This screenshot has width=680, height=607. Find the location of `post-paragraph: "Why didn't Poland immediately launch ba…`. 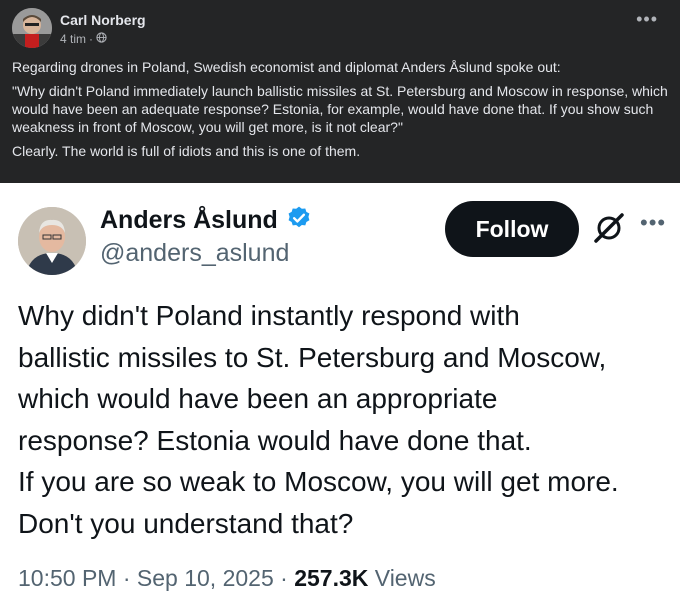

post-paragraph: "Why didn't Poland immediately launch ba… is located at coordinates (340, 109).